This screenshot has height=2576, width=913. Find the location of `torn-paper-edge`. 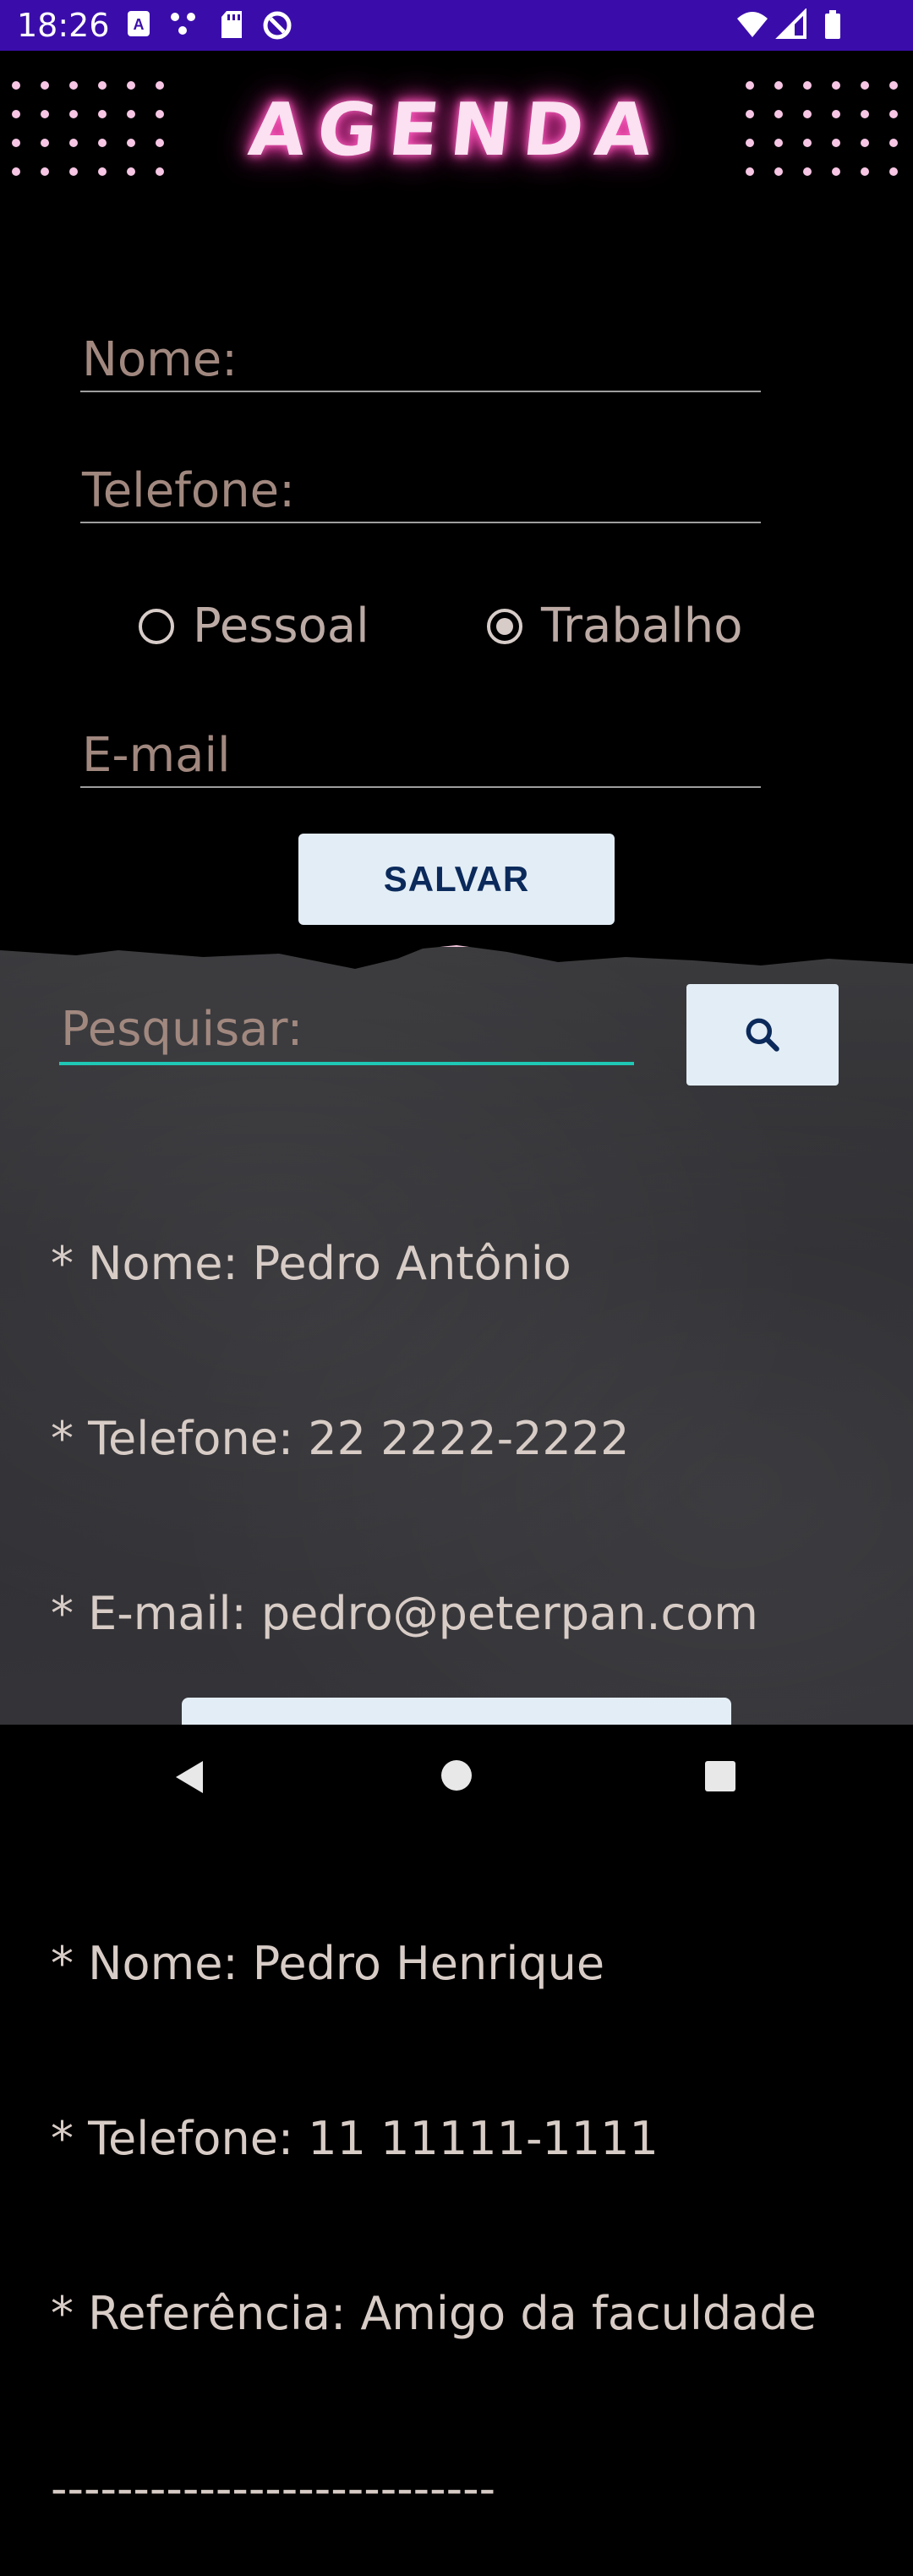

torn-paper-edge is located at coordinates (456, 955).